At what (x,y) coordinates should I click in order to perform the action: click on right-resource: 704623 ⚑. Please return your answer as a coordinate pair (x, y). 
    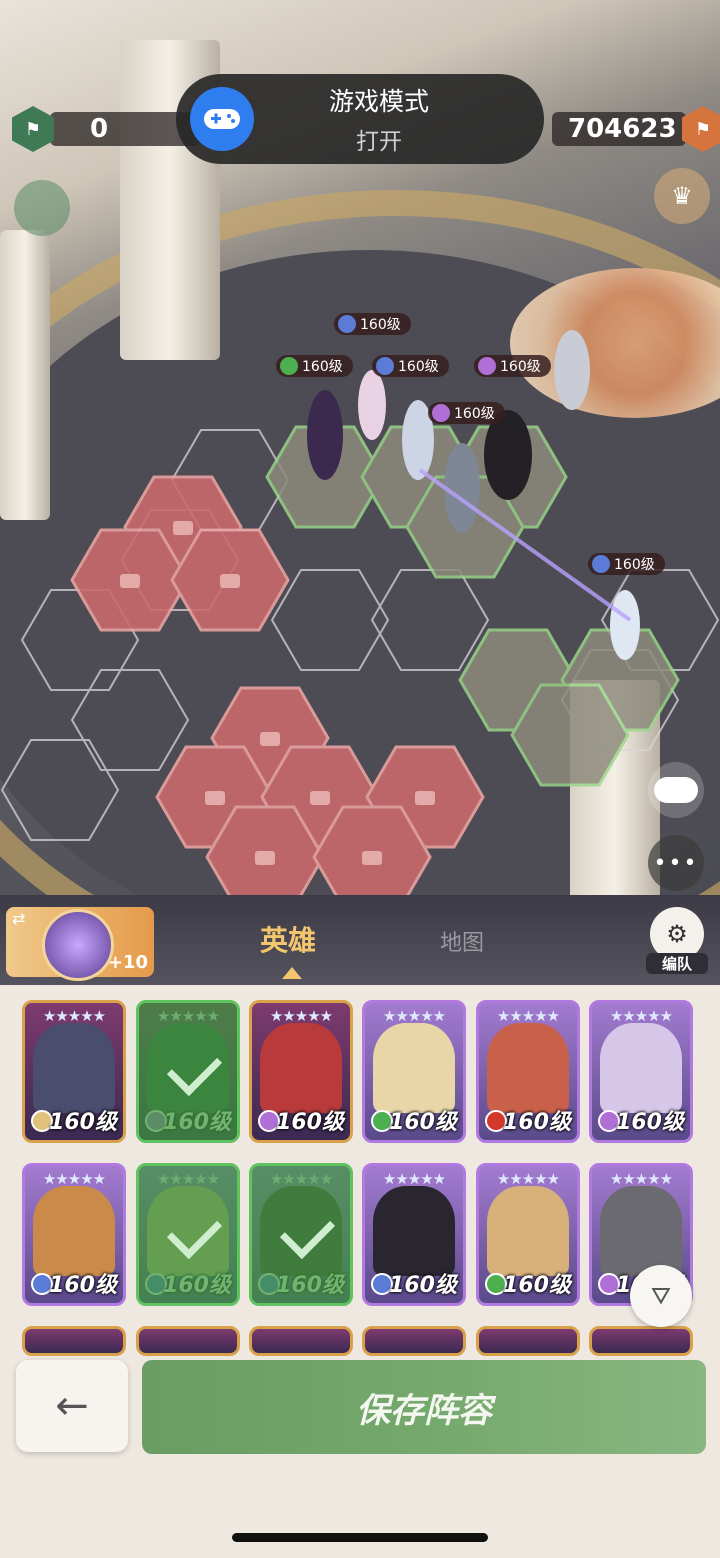
    Looking at the image, I should click on (636, 129).